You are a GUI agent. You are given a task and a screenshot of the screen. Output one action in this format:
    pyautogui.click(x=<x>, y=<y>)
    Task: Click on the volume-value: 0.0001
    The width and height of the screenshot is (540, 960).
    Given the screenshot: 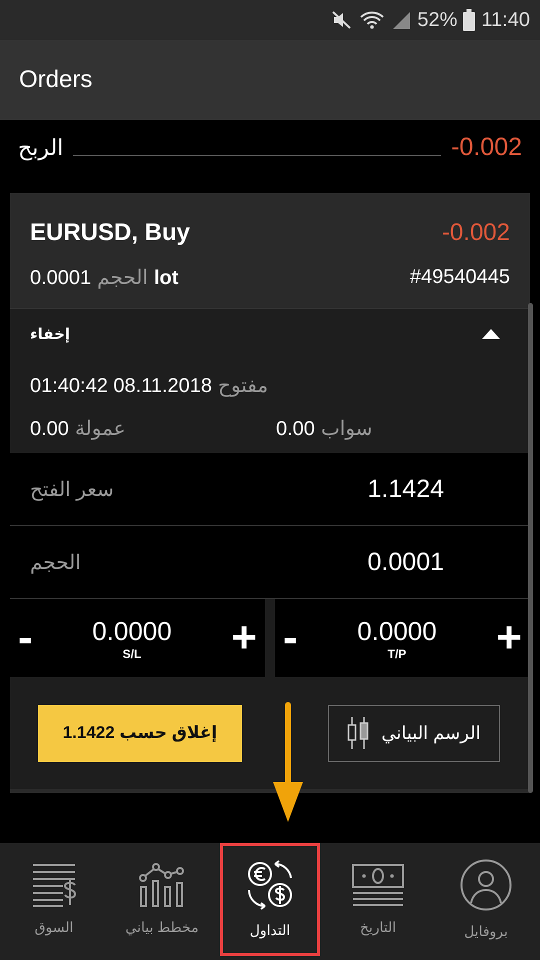 What is the action you would take?
    pyautogui.click(x=61, y=278)
    